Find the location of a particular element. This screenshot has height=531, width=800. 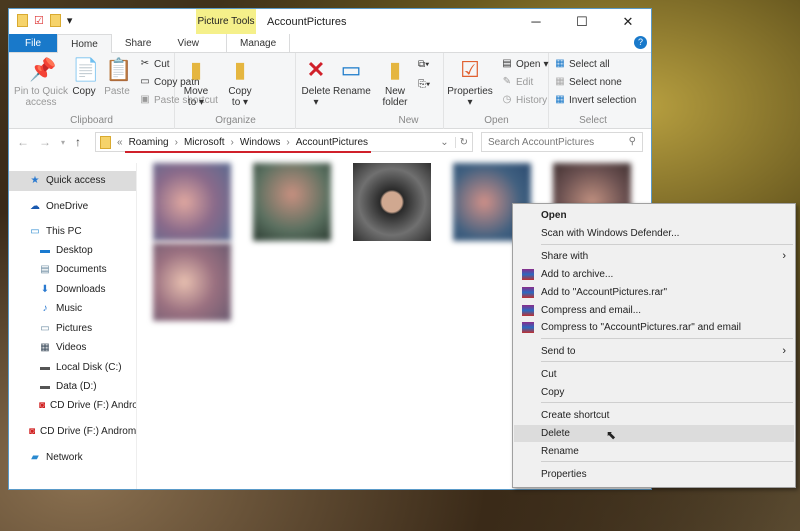

menu-item: Share with › is located at coordinates (654, 256).